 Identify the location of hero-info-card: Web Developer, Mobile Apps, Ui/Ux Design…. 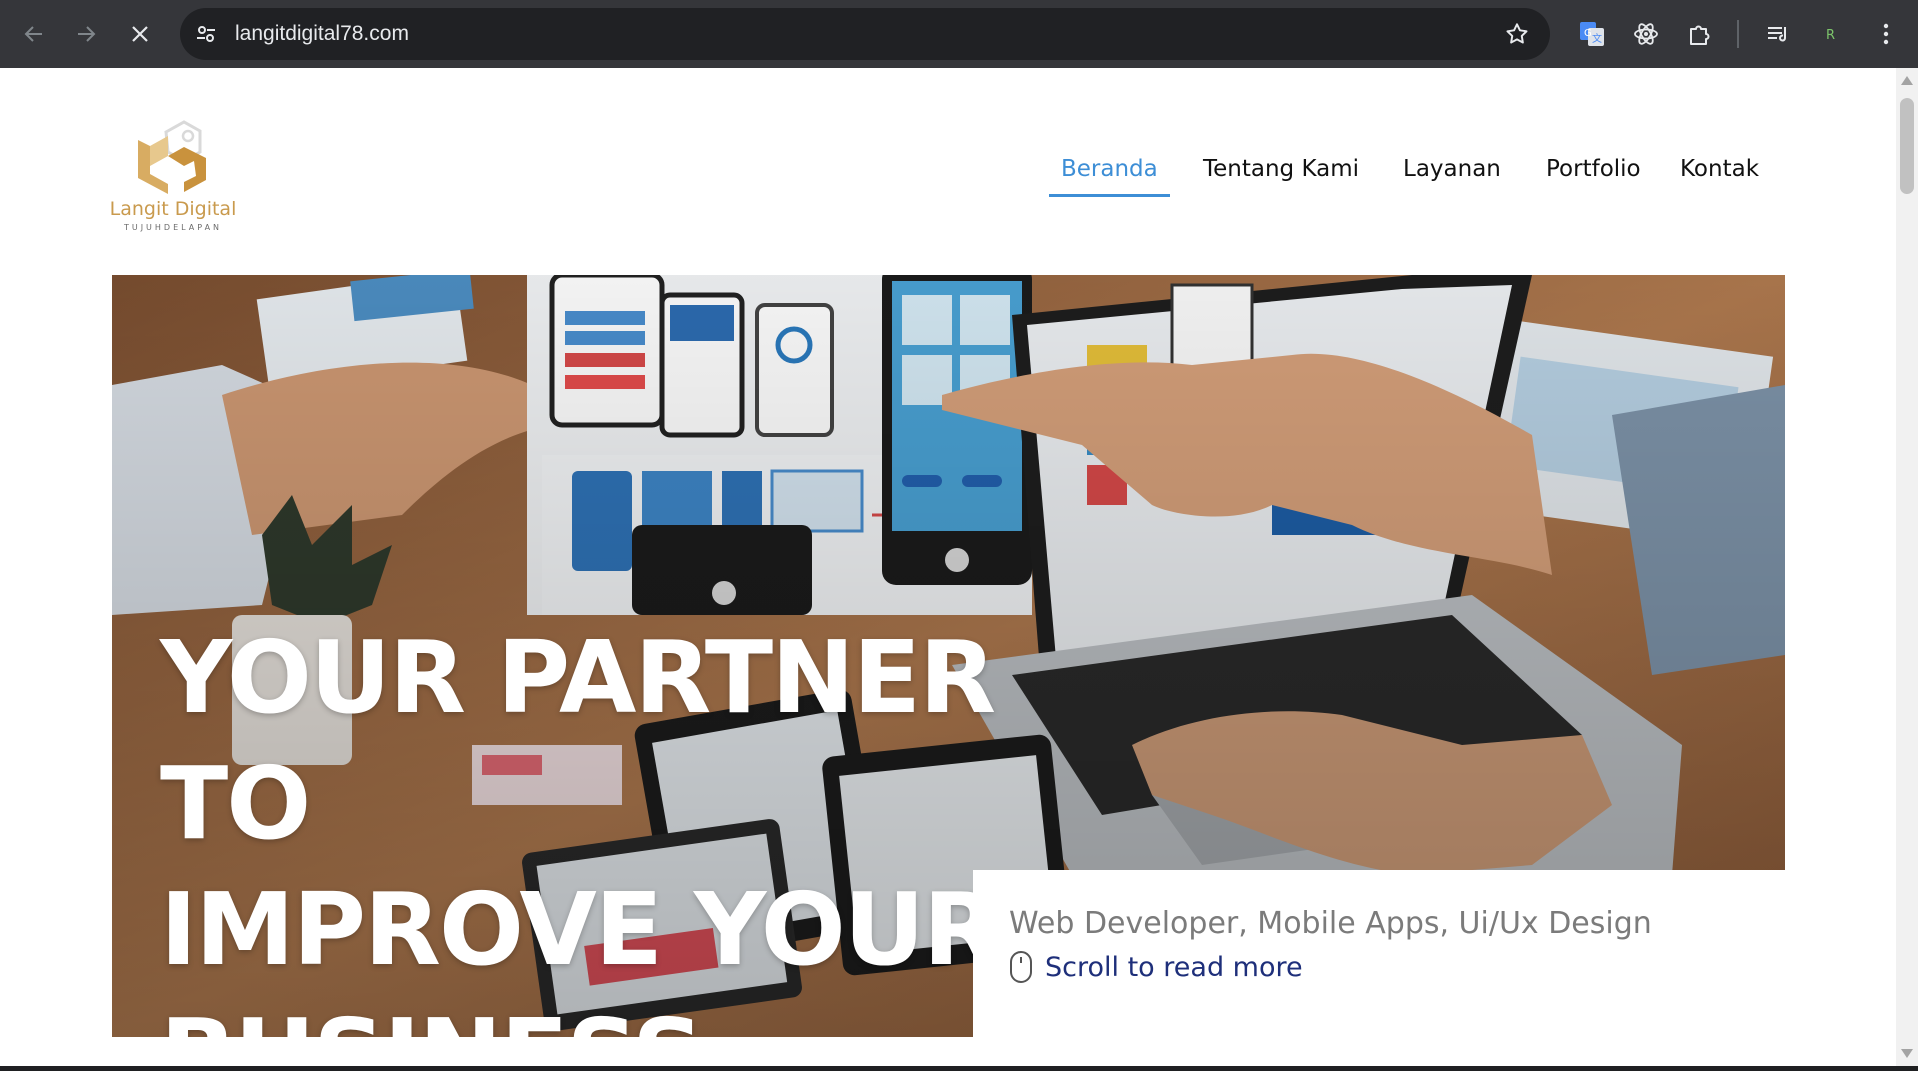
(1379, 953).